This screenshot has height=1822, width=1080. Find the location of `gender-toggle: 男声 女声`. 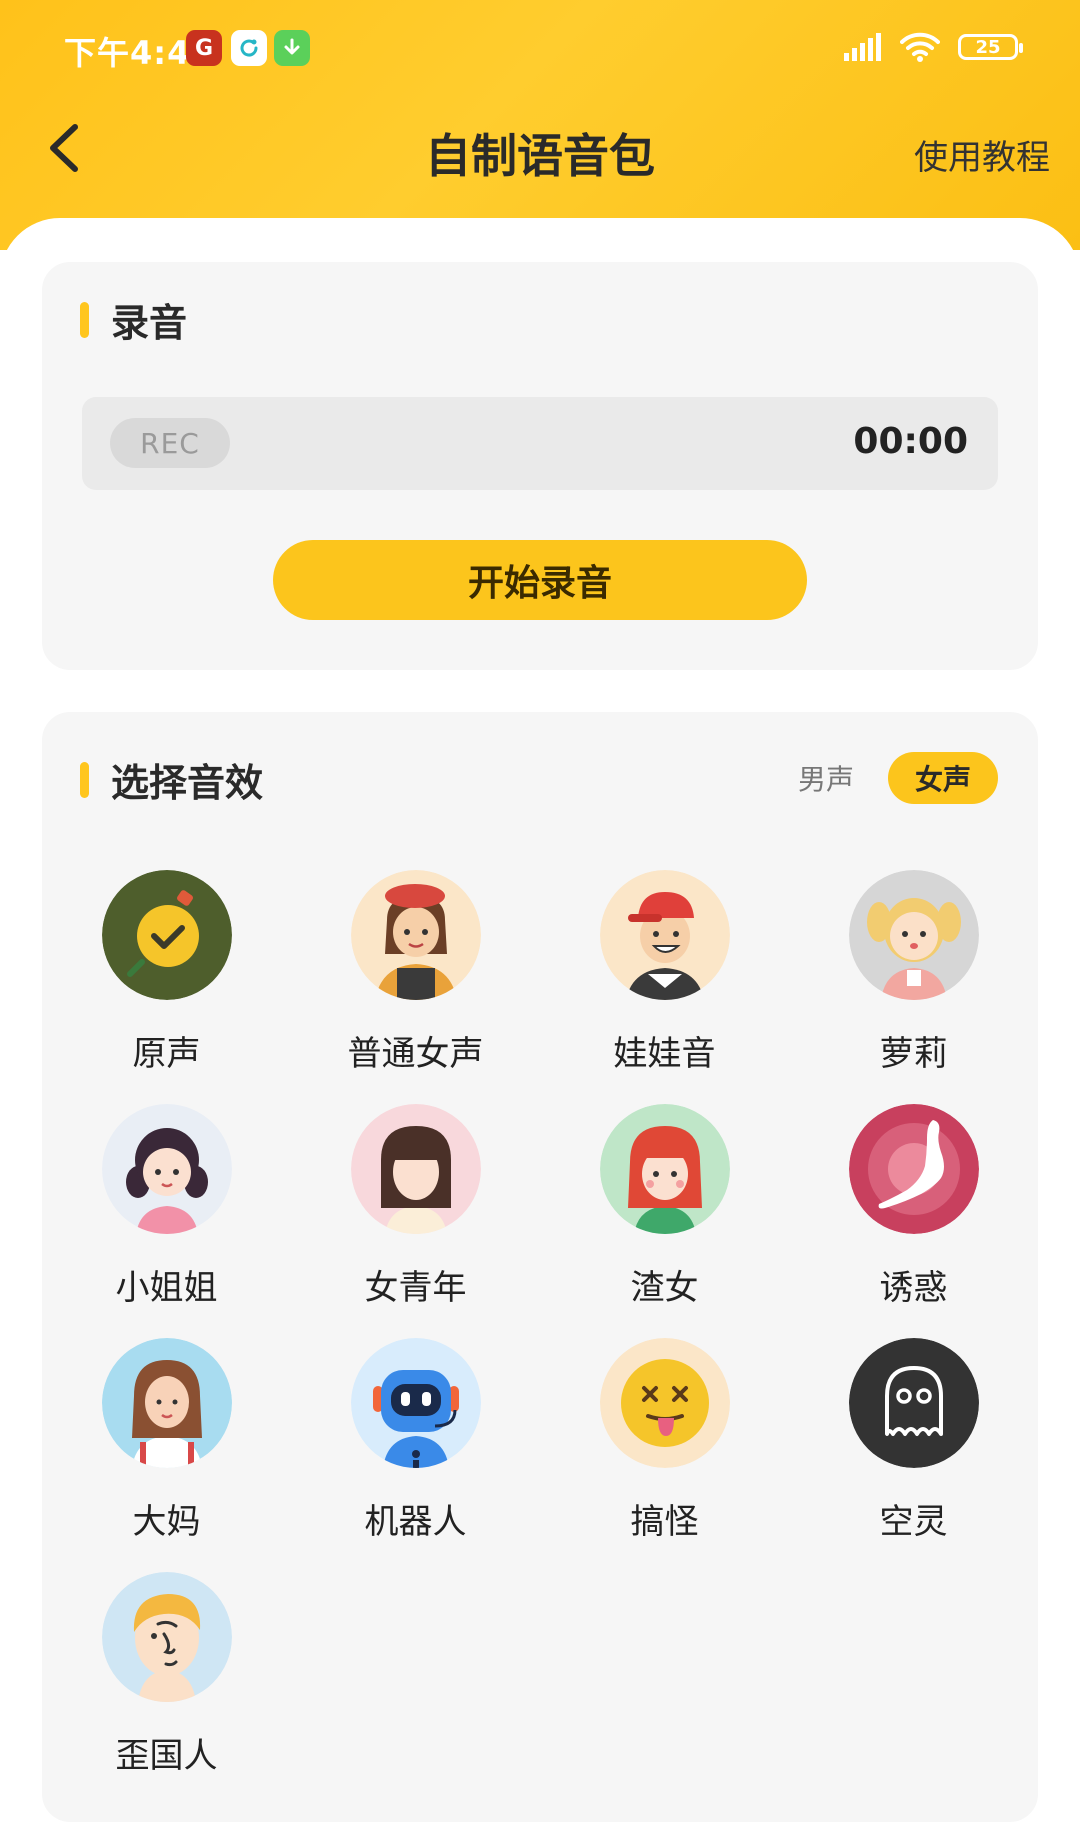

gender-toggle: 男声 女声 is located at coordinates (898, 778).